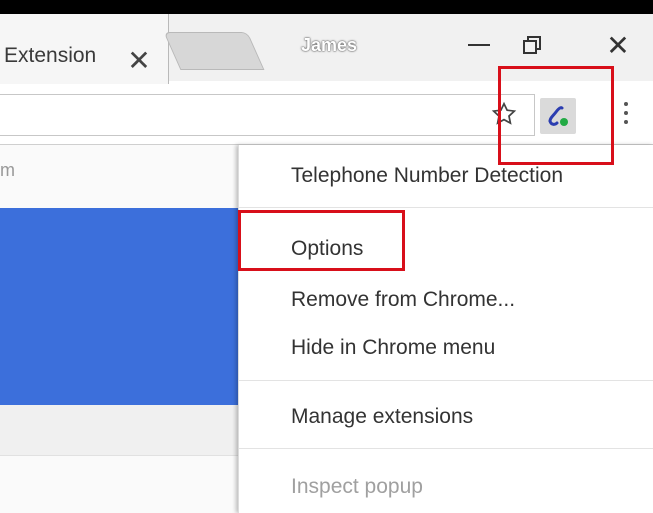  What do you see at coordinates (427, 176) in the screenshot?
I see `menu-item-extension-title: Telephone Number Detection` at bounding box center [427, 176].